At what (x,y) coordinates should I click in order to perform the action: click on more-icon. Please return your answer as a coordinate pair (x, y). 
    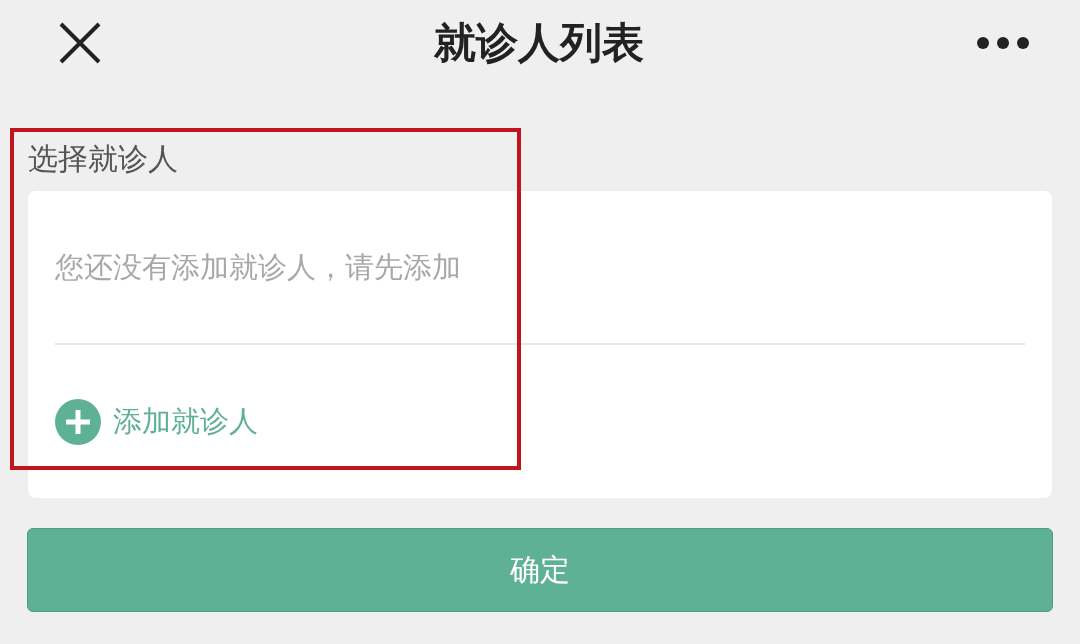
    Looking at the image, I should click on (1003, 42).